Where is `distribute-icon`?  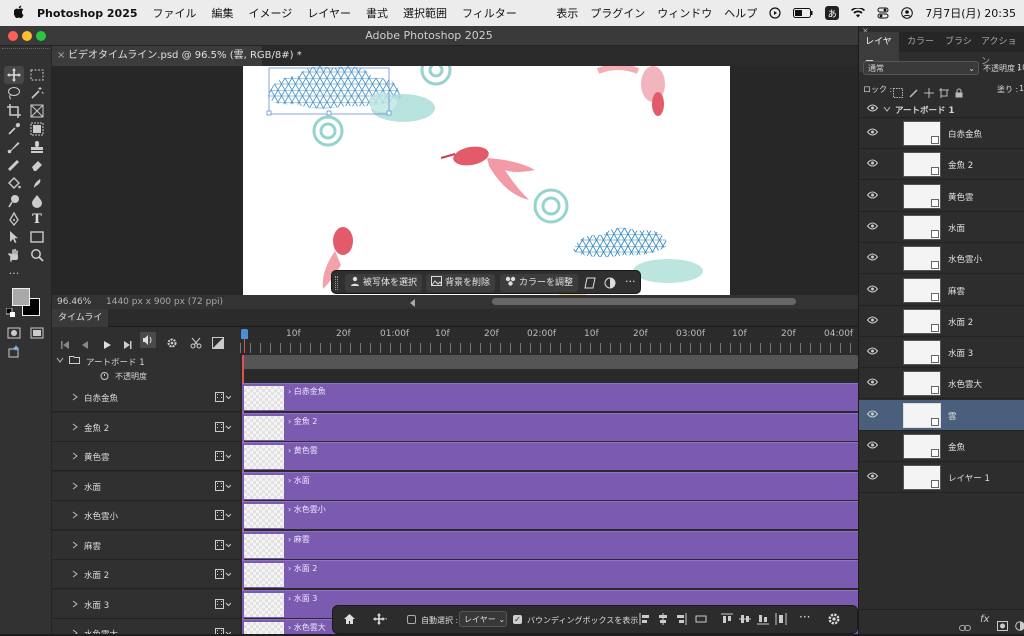 distribute-icon is located at coordinates (701, 620).